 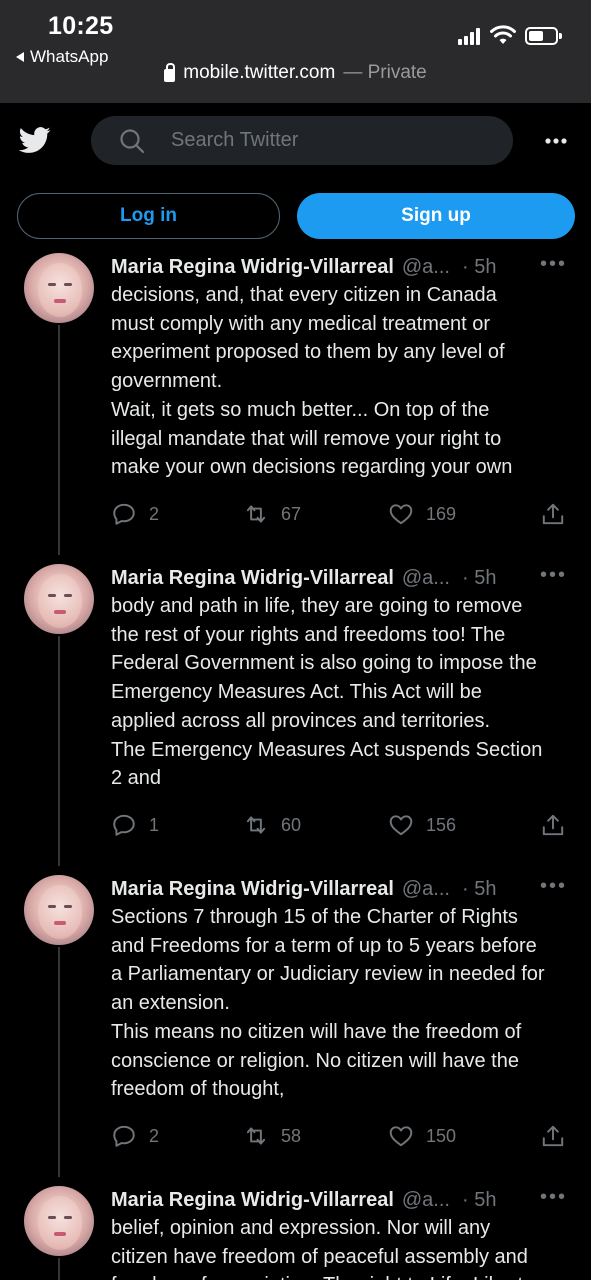 I want to click on retweet-count: 60, so click(x=291, y=824).